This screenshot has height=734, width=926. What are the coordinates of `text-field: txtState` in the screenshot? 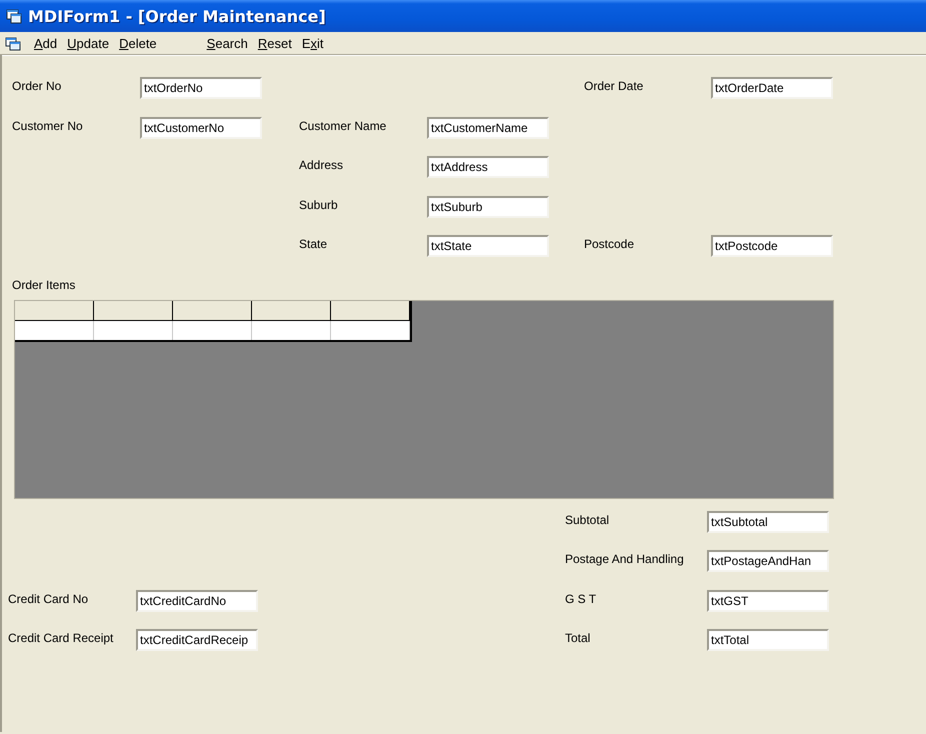 It's located at (488, 246).